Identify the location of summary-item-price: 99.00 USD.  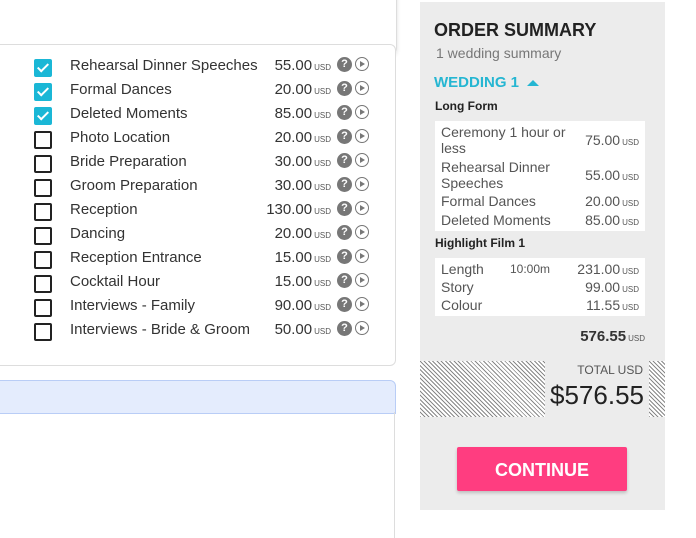
(612, 287).